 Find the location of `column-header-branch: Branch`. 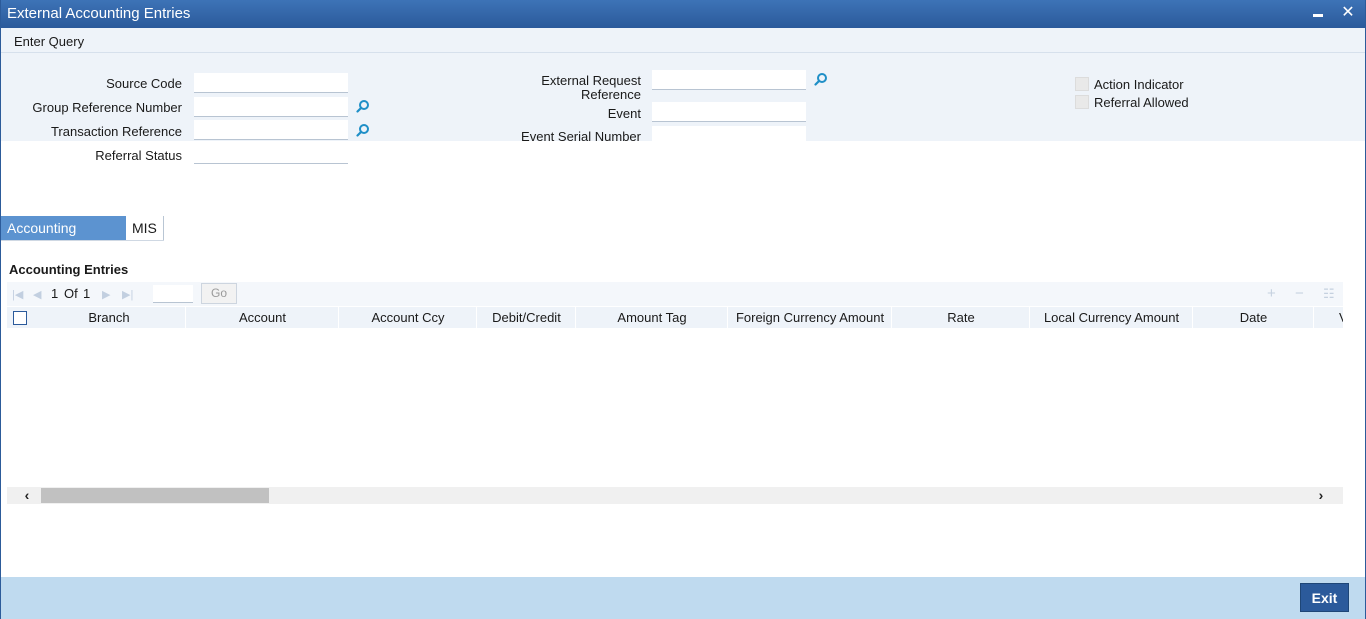

column-header-branch: Branch is located at coordinates (109, 317).